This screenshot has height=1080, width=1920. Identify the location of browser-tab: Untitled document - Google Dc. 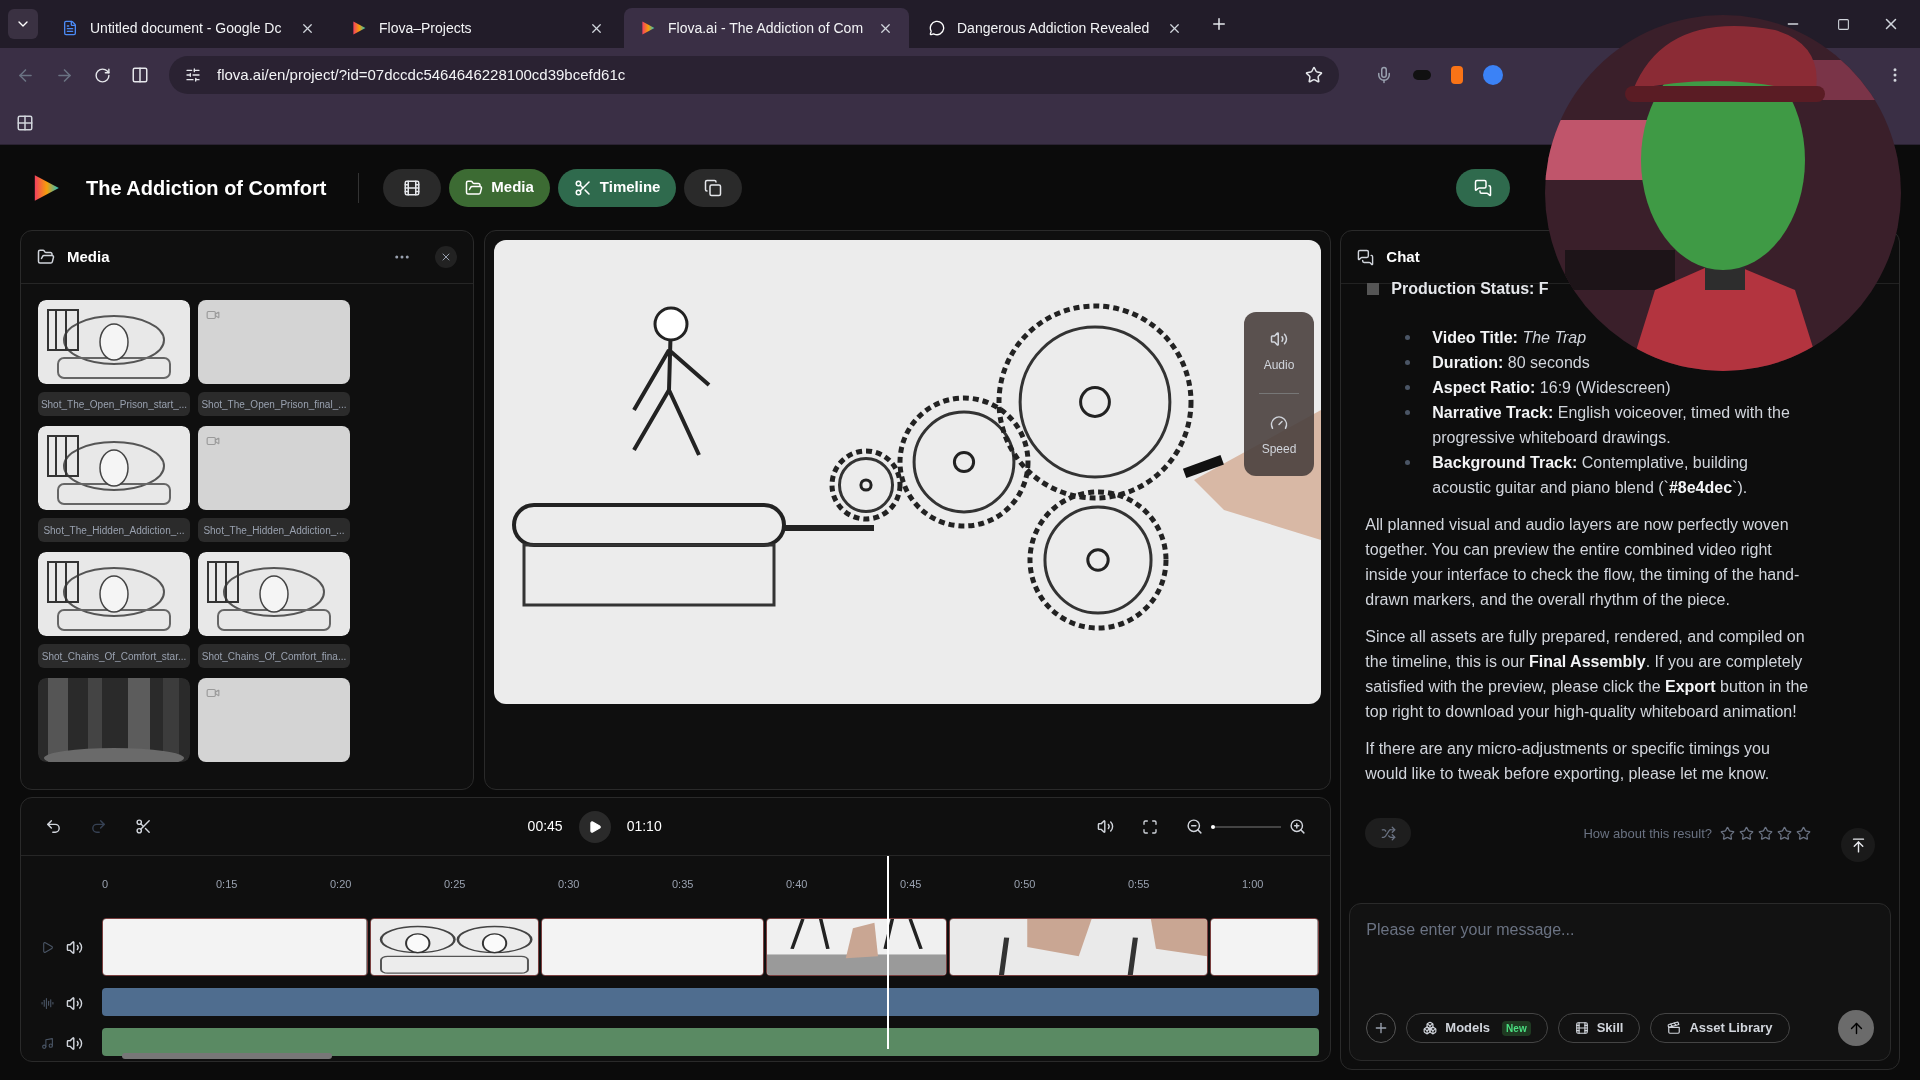
(188, 28).